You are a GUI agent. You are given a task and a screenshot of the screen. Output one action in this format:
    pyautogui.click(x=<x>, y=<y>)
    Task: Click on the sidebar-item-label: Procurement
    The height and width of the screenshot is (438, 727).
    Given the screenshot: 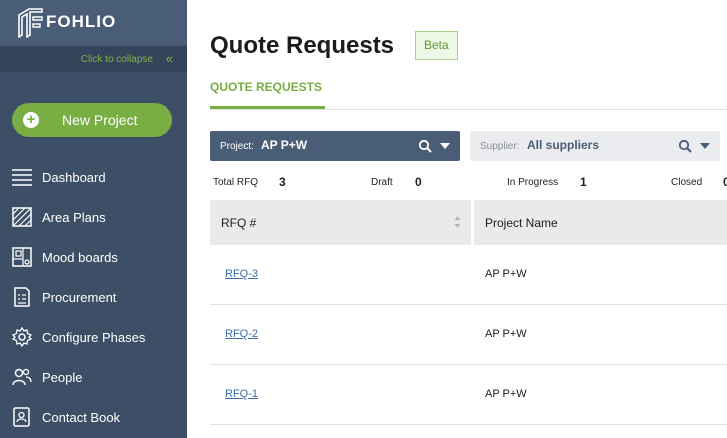 What is the action you would take?
    pyautogui.click(x=79, y=297)
    